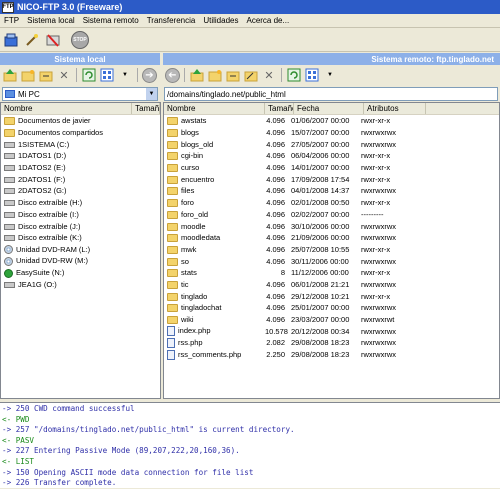 The width and height of the screenshot is (500, 489). What do you see at coordinates (51, 20) in the screenshot?
I see `menu-local-system: Sistema local` at bounding box center [51, 20].